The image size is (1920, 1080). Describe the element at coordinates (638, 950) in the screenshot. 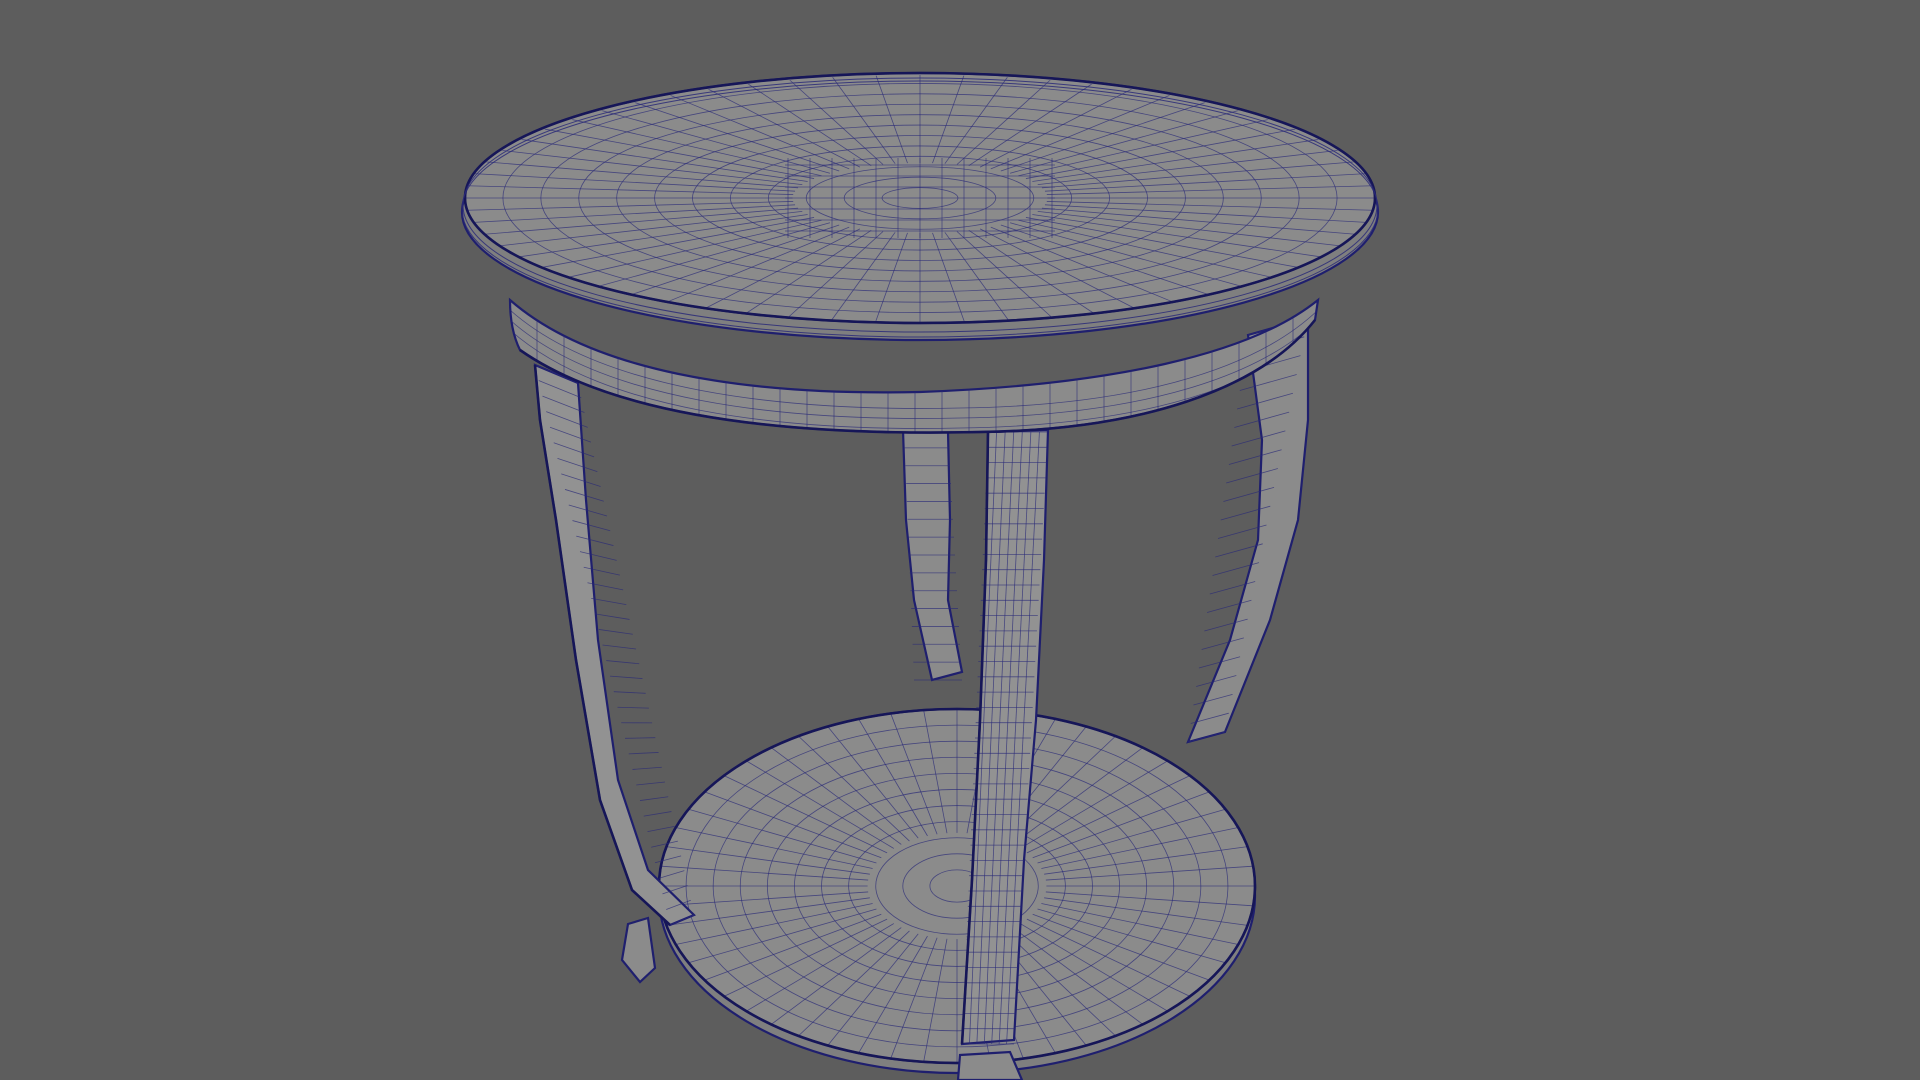

I see `foot-left` at that location.